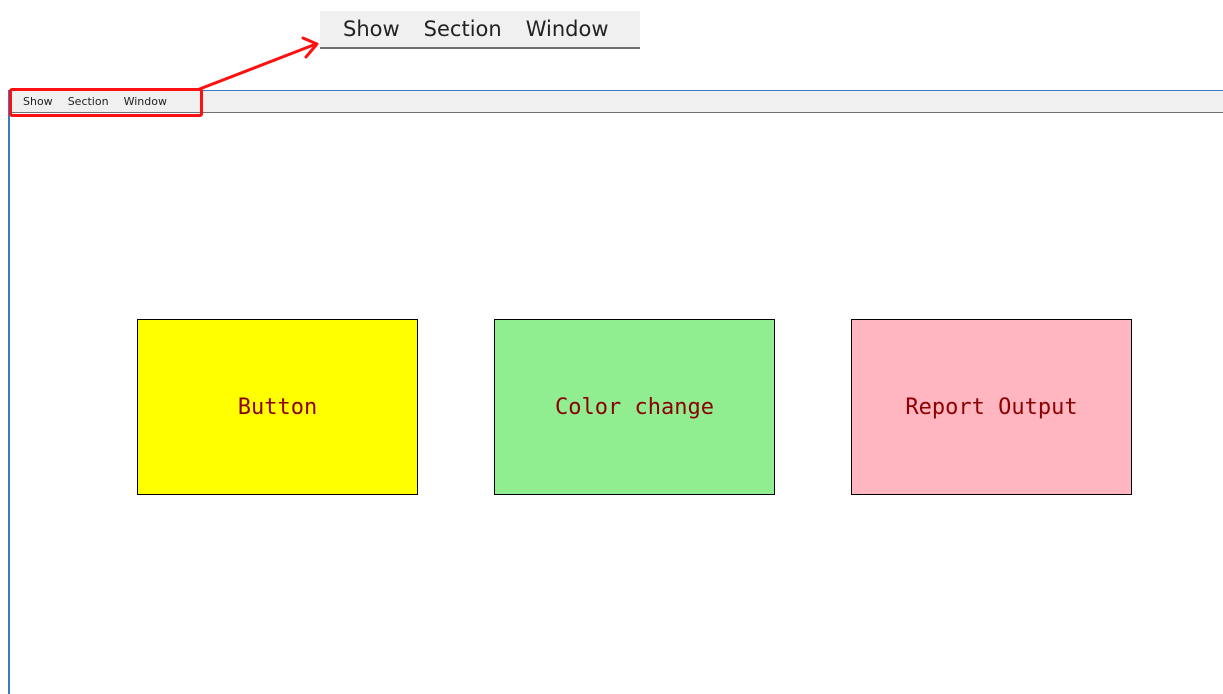 Image resolution: width=1223 pixels, height=694 pixels. I want to click on color-change-tile-label: Color change, so click(634, 407).